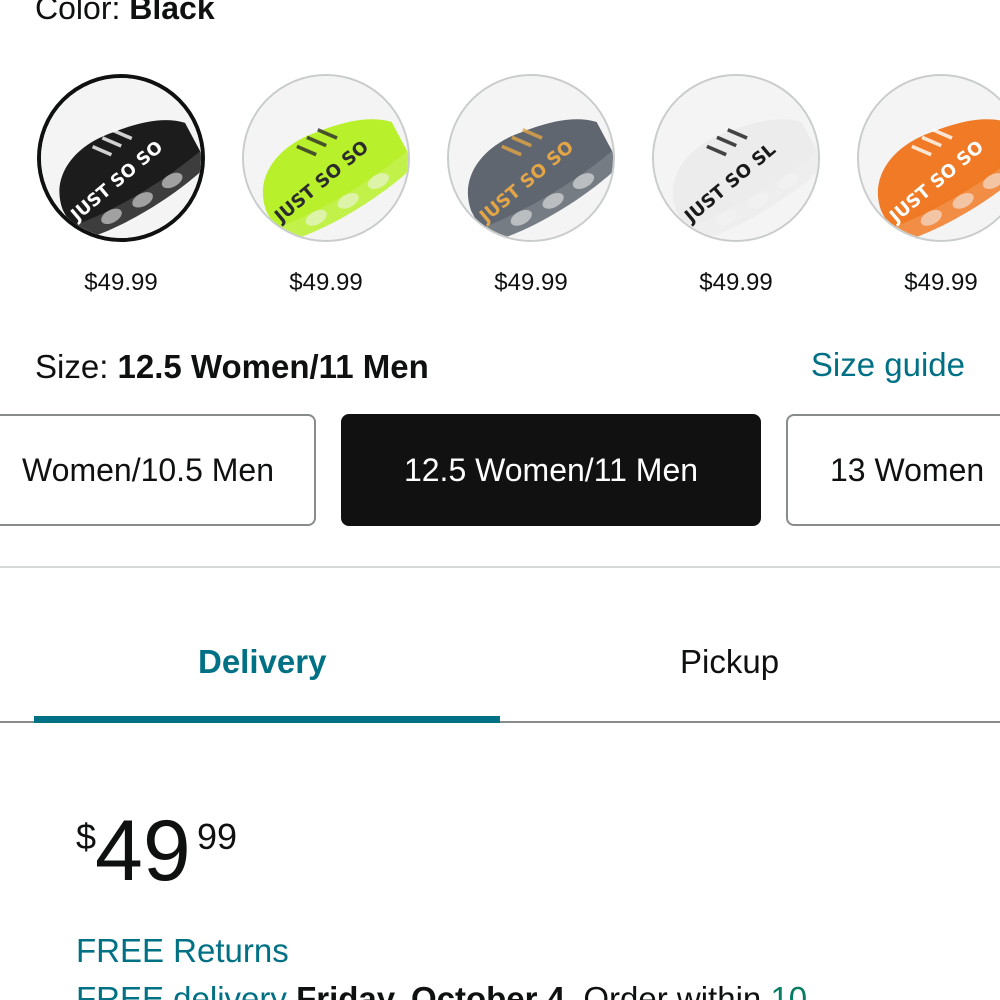 This screenshot has height=1000, width=1000. Describe the element at coordinates (267, 719) in the screenshot. I see `active-tab-indicator` at that location.